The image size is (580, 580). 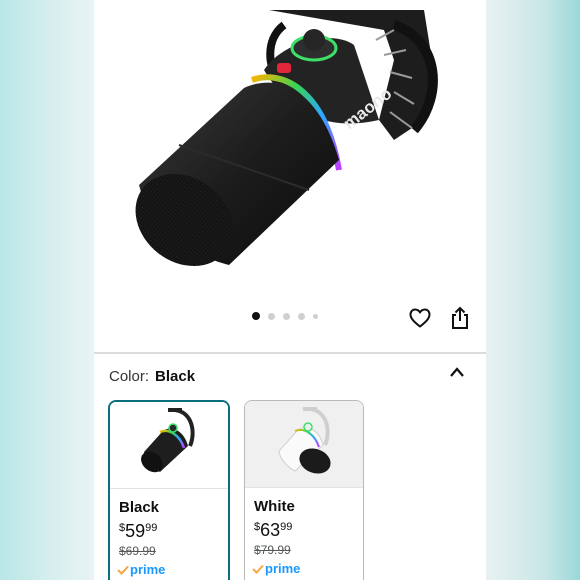 I want to click on carousel-dots, so click(x=285, y=316).